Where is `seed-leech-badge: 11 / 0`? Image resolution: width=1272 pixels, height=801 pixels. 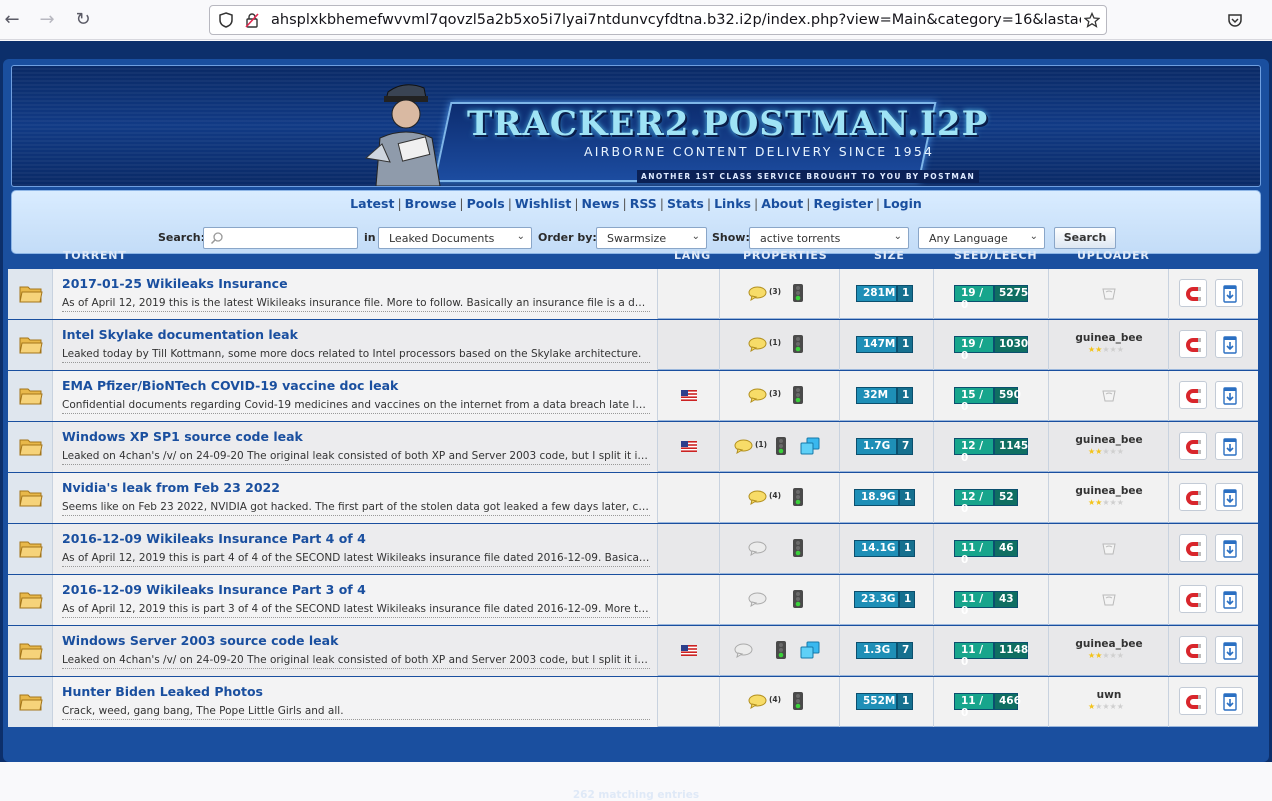 seed-leech-badge: 11 / 0 is located at coordinates (974, 655).